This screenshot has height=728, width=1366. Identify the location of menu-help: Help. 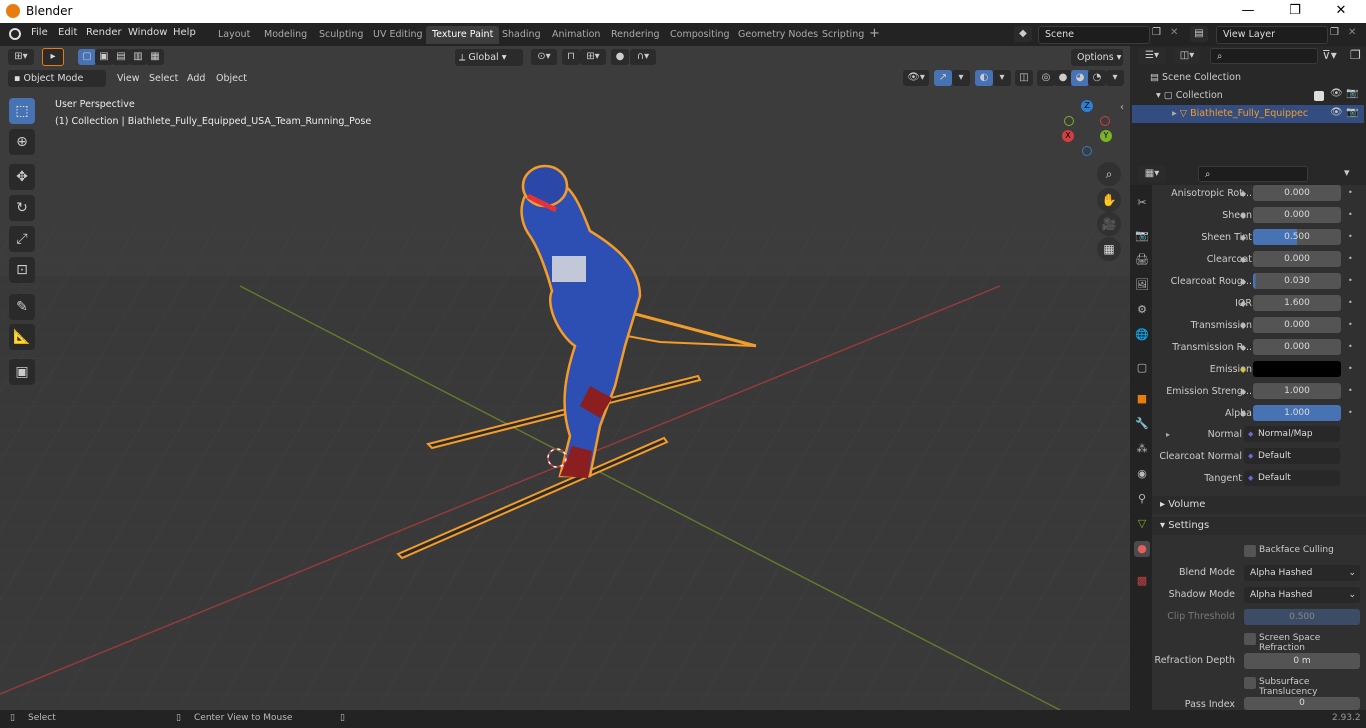
(184, 32).